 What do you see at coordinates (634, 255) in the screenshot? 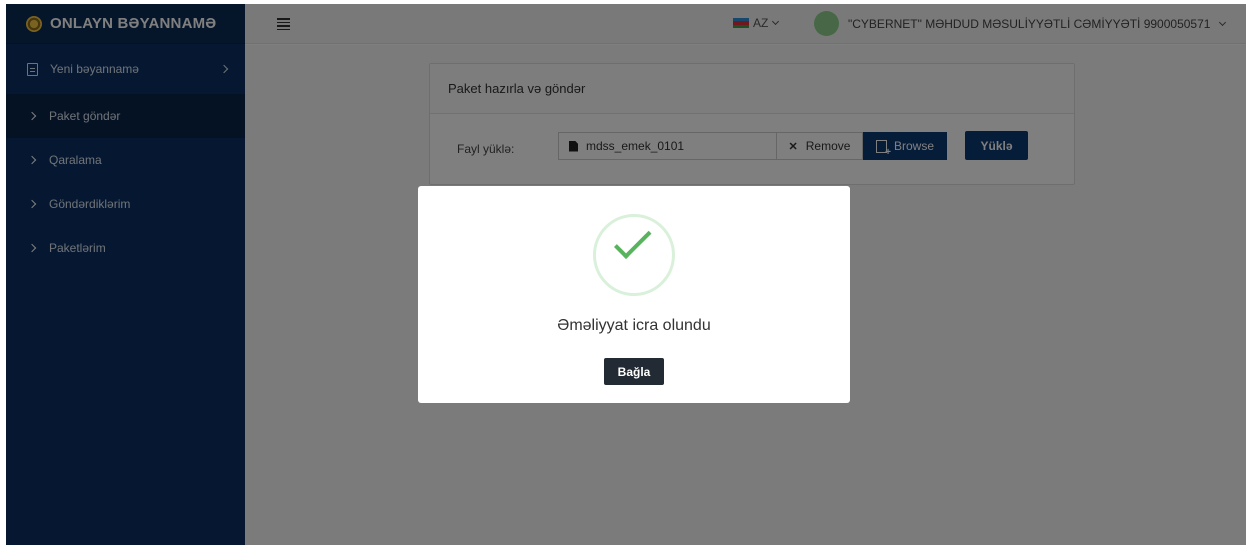
I see `success-check-icon` at bounding box center [634, 255].